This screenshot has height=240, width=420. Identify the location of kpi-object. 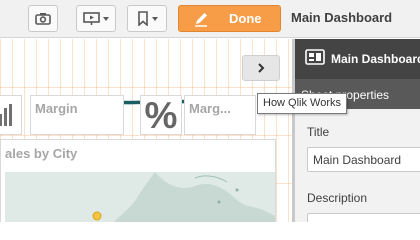
(11, 115).